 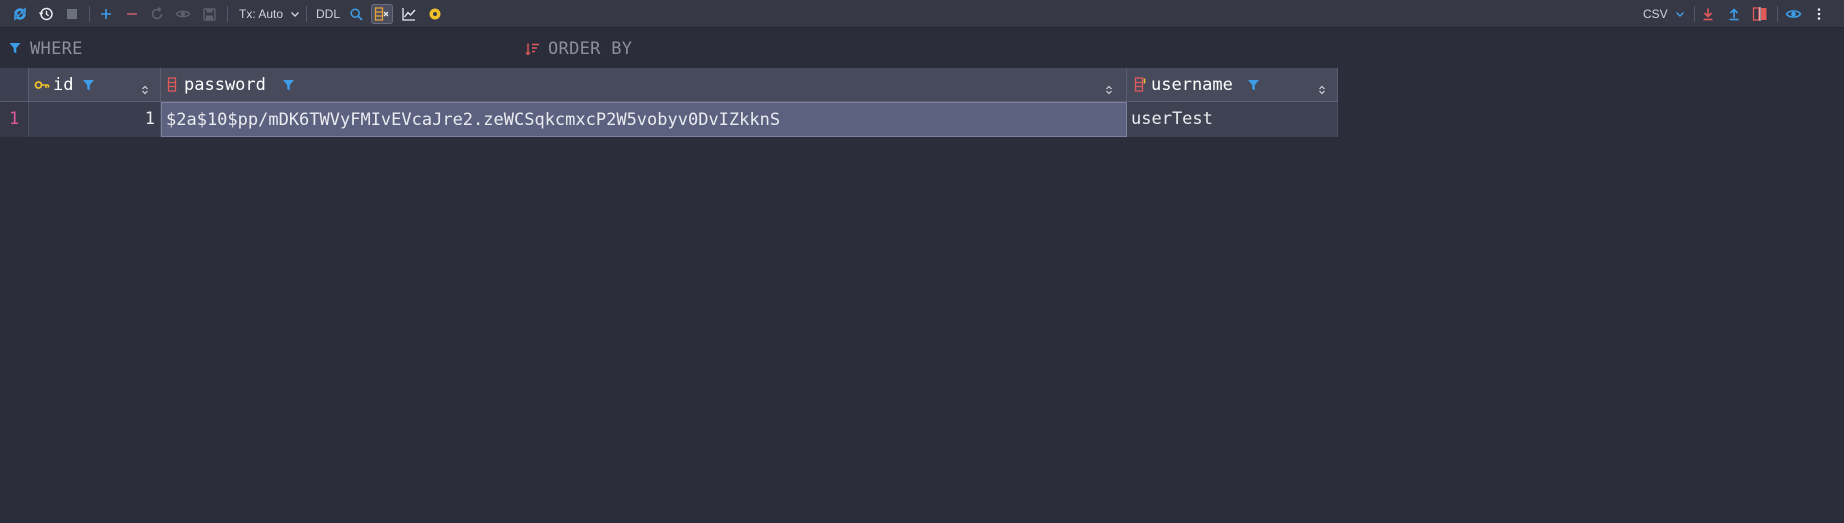 I want to click on row-number: 1, so click(x=14, y=119).